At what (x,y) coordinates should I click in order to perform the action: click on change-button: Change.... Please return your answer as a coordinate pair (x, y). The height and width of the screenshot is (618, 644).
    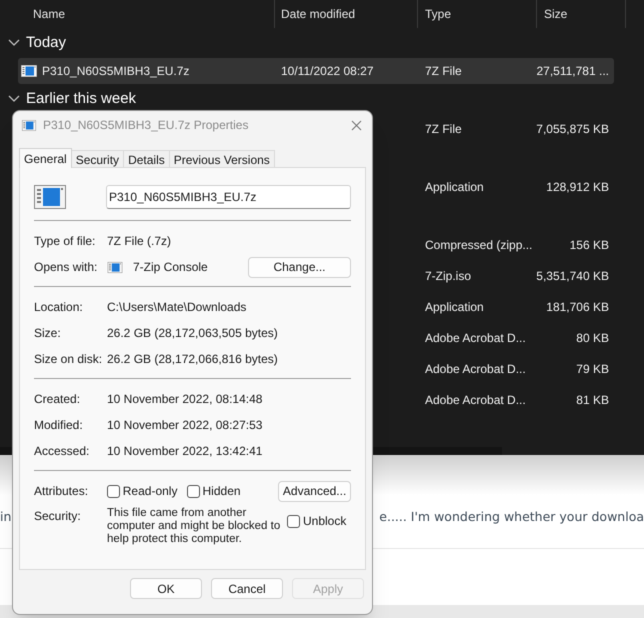
    Looking at the image, I should click on (299, 267).